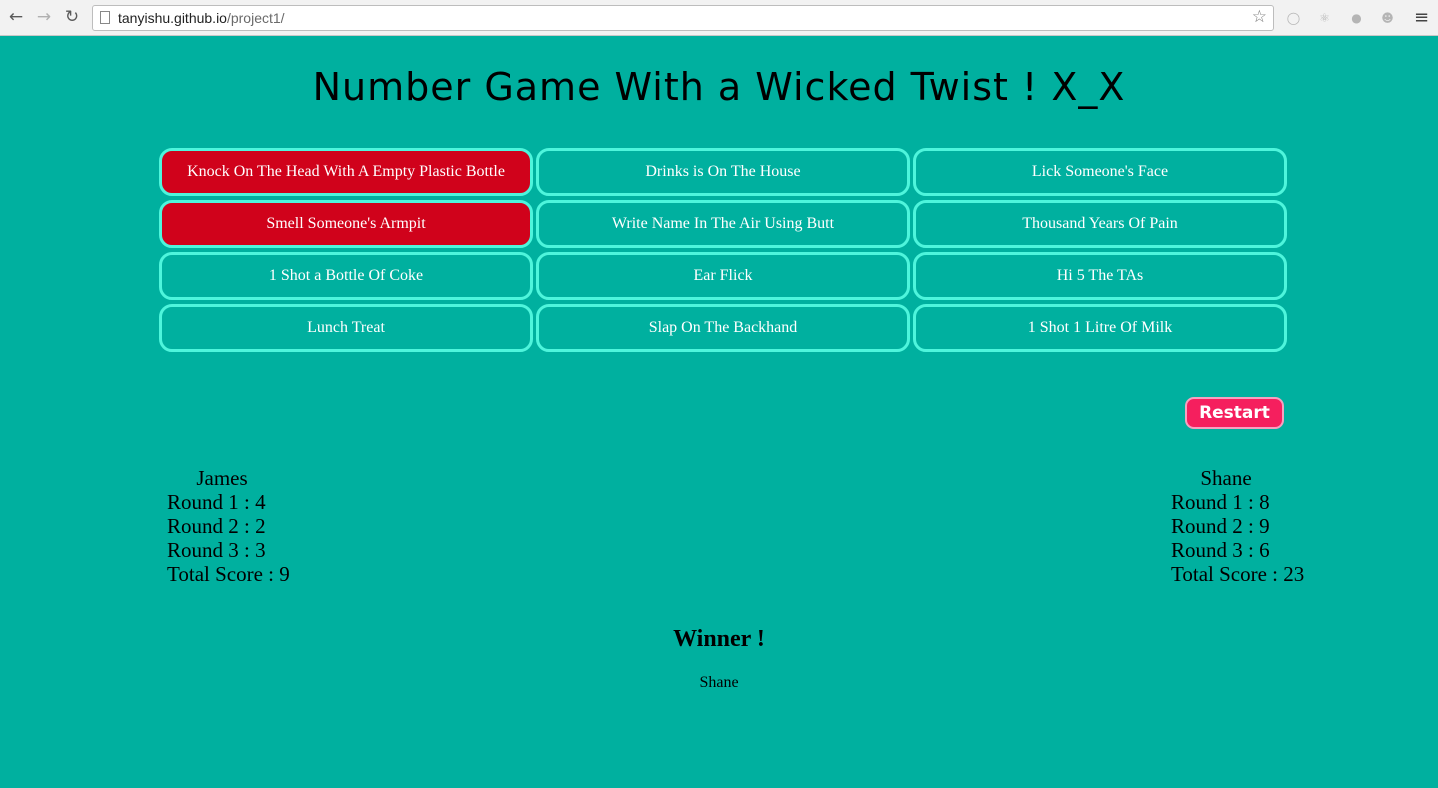 The width and height of the screenshot is (1438, 788). Describe the element at coordinates (683, 18) in the screenshot. I see `address-bar: tanyishu.github.io/project1/ ☆` at that location.